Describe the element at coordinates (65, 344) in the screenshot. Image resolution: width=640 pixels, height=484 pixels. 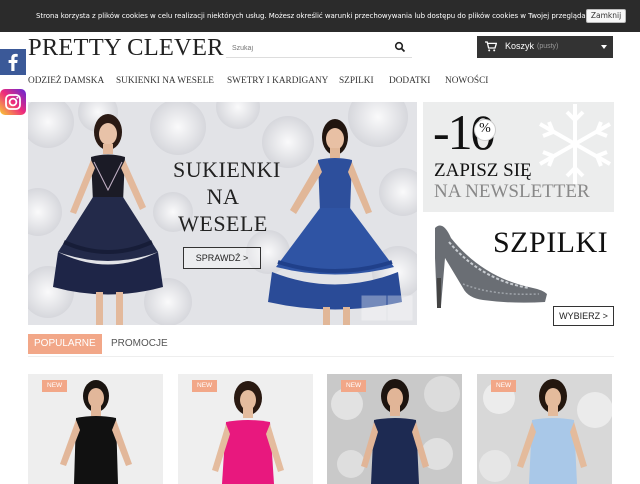
I see `tab-popularne: POPULARNE` at that location.